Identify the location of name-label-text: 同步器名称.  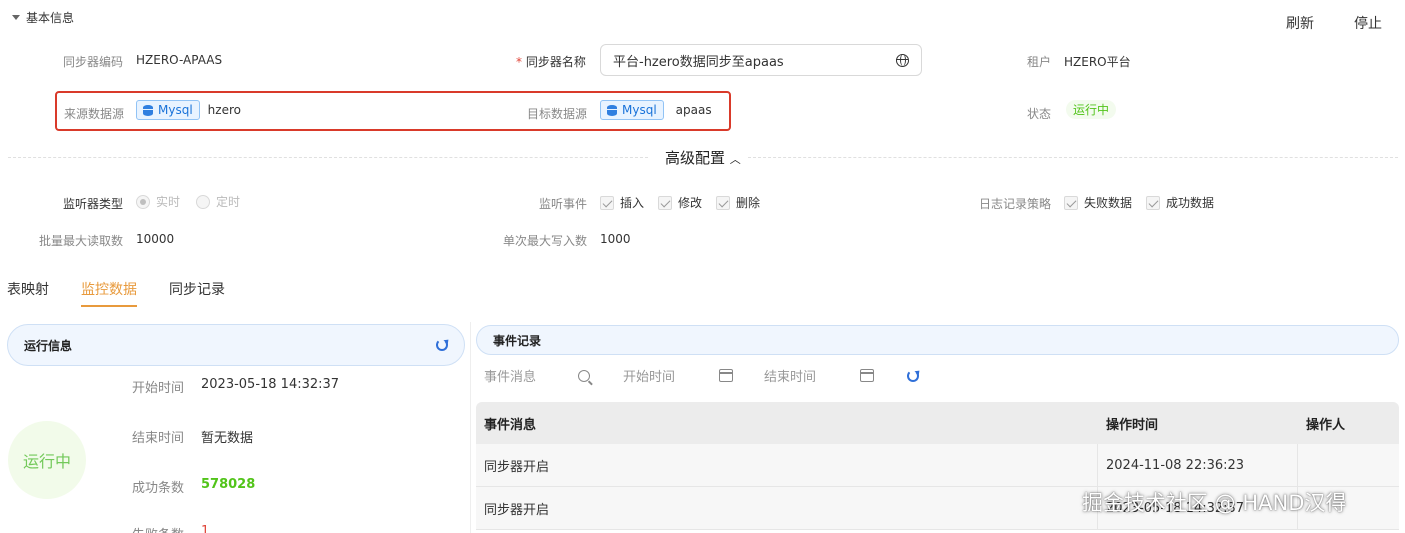
(555, 62).